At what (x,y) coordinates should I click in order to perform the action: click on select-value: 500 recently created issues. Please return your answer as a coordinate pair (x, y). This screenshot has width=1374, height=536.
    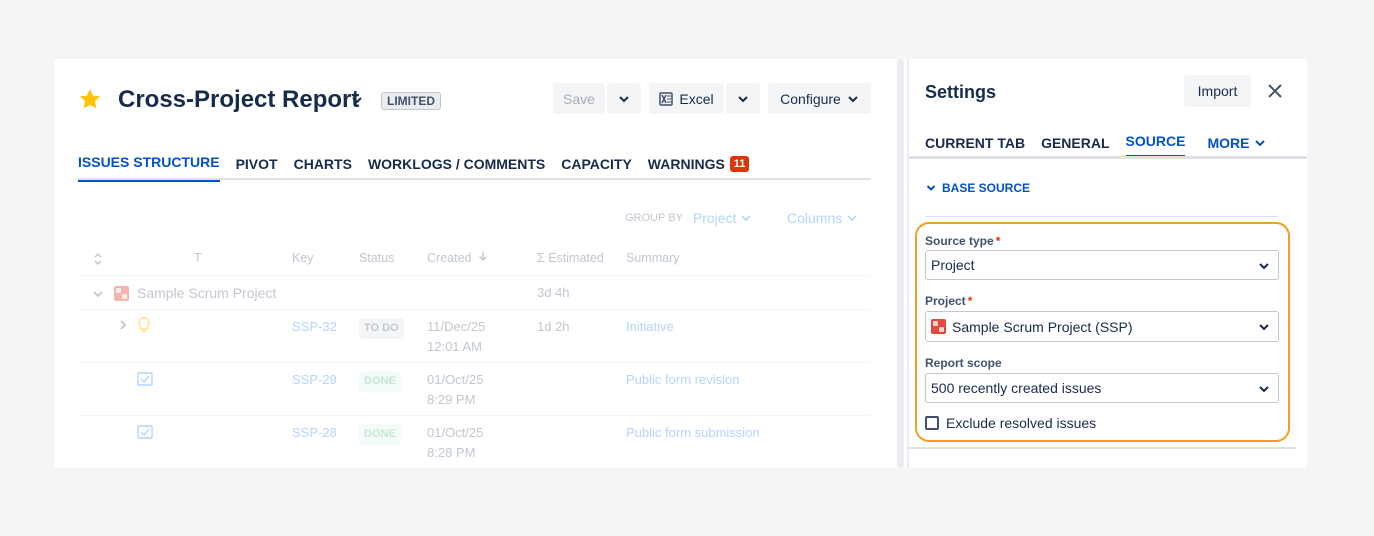
    Looking at the image, I should click on (1016, 388).